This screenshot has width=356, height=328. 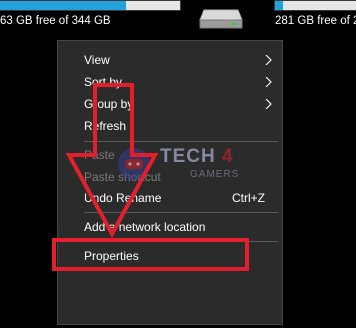 What do you see at coordinates (103, 82) in the screenshot?
I see `menu-item-label: Sort by` at bounding box center [103, 82].